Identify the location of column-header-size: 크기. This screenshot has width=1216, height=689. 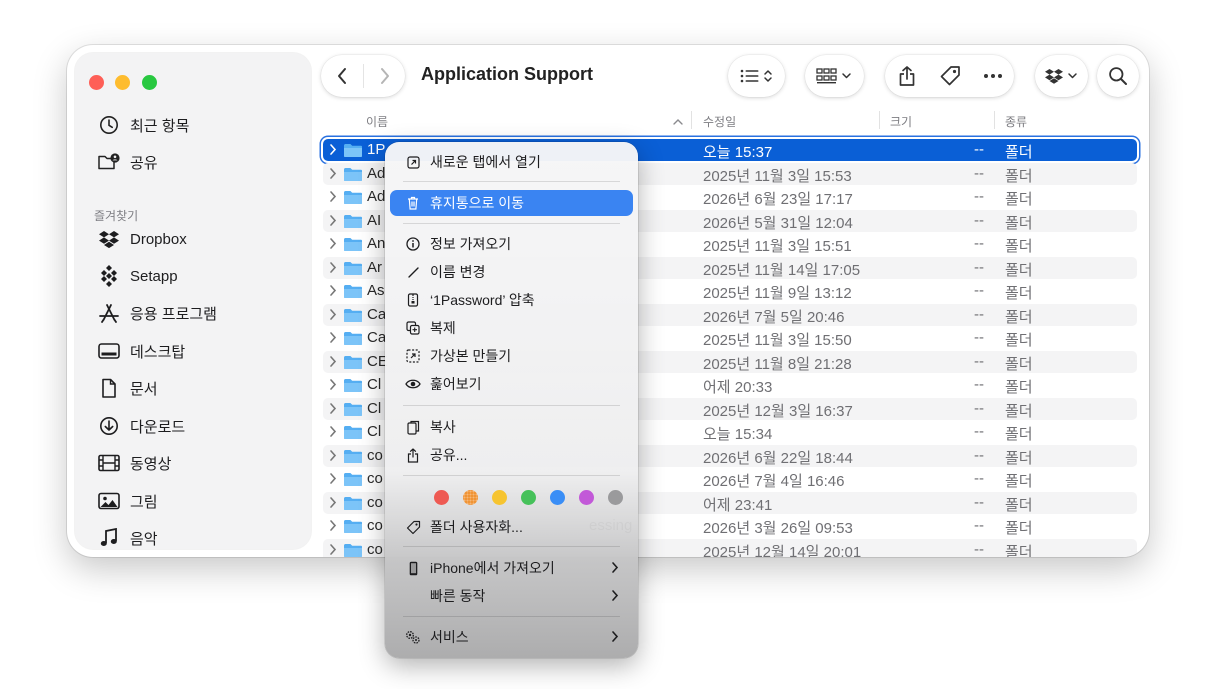
(901, 121).